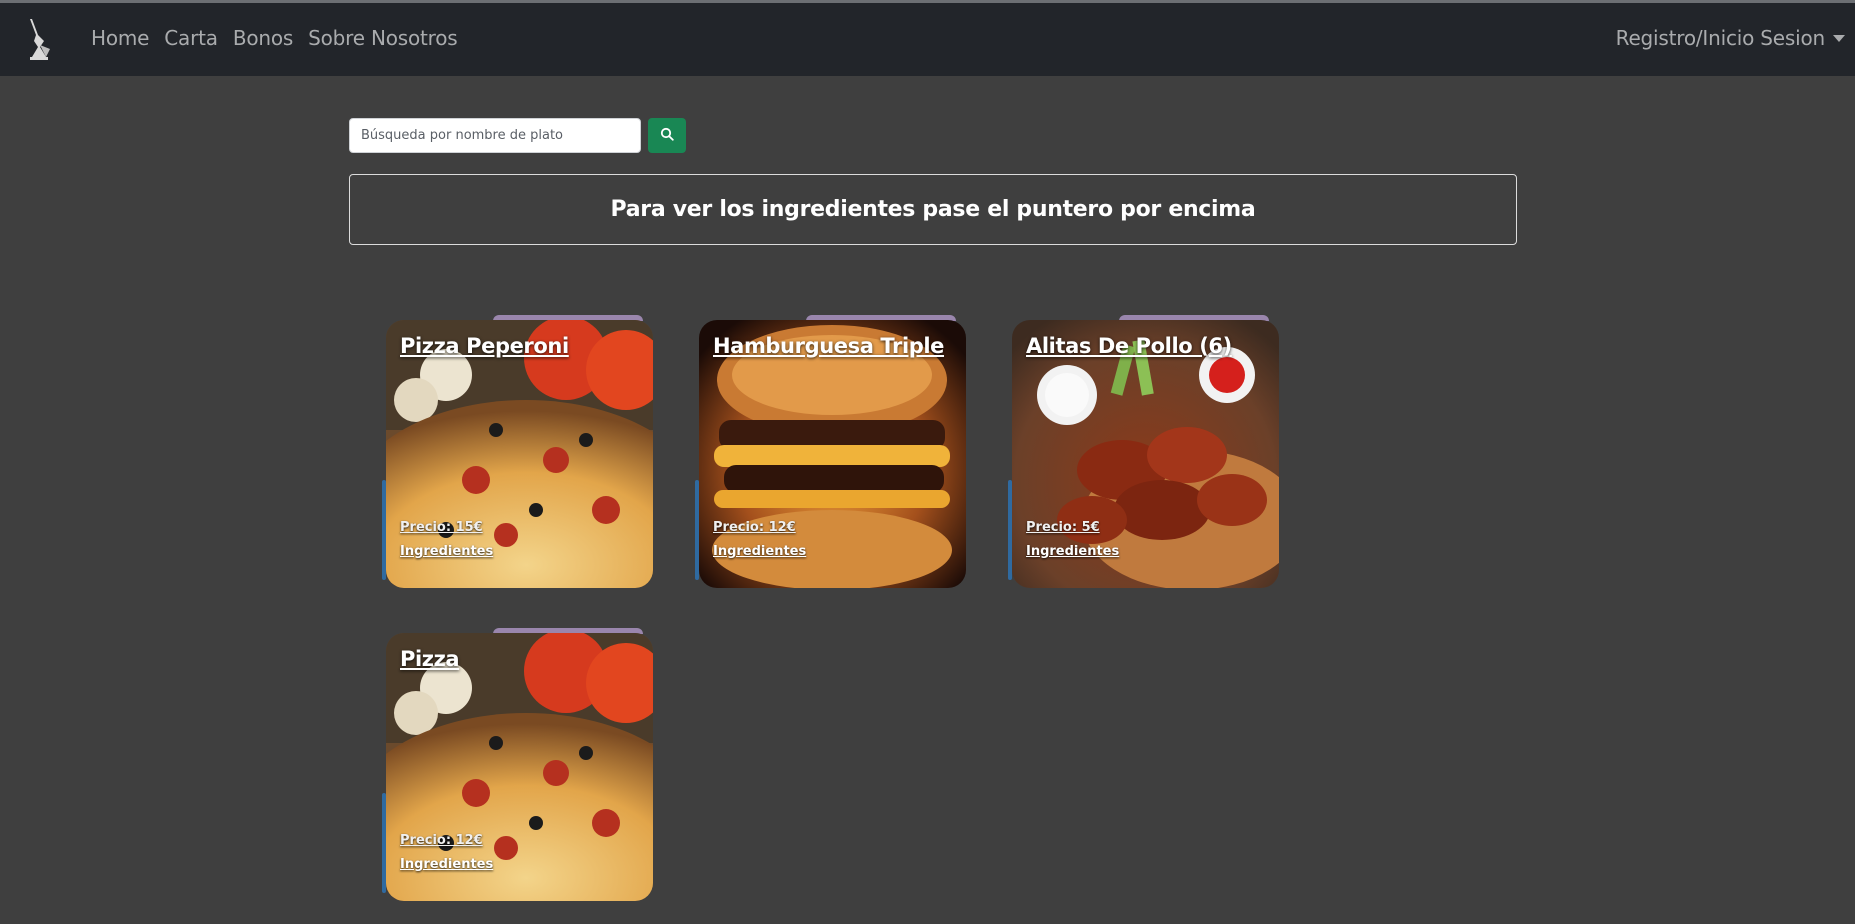 Image resolution: width=1855 pixels, height=924 pixels. Describe the element at coordinates (484, 346) in the screenshot. I see `dish-name: Pizza Peperoni` at that location.